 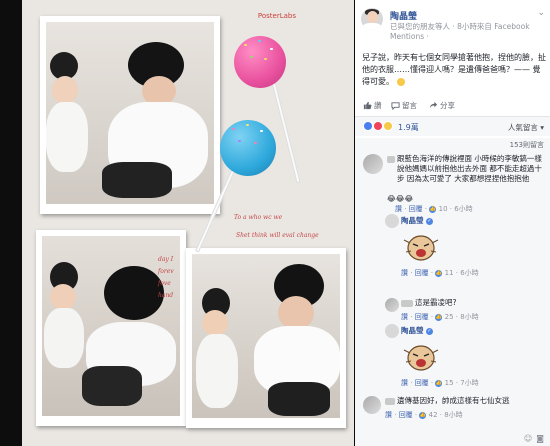 What do you see at coordinates (258, 217) in the screenshot?
I see `script-text: To a who wc we` at bounding box center [258, 217].